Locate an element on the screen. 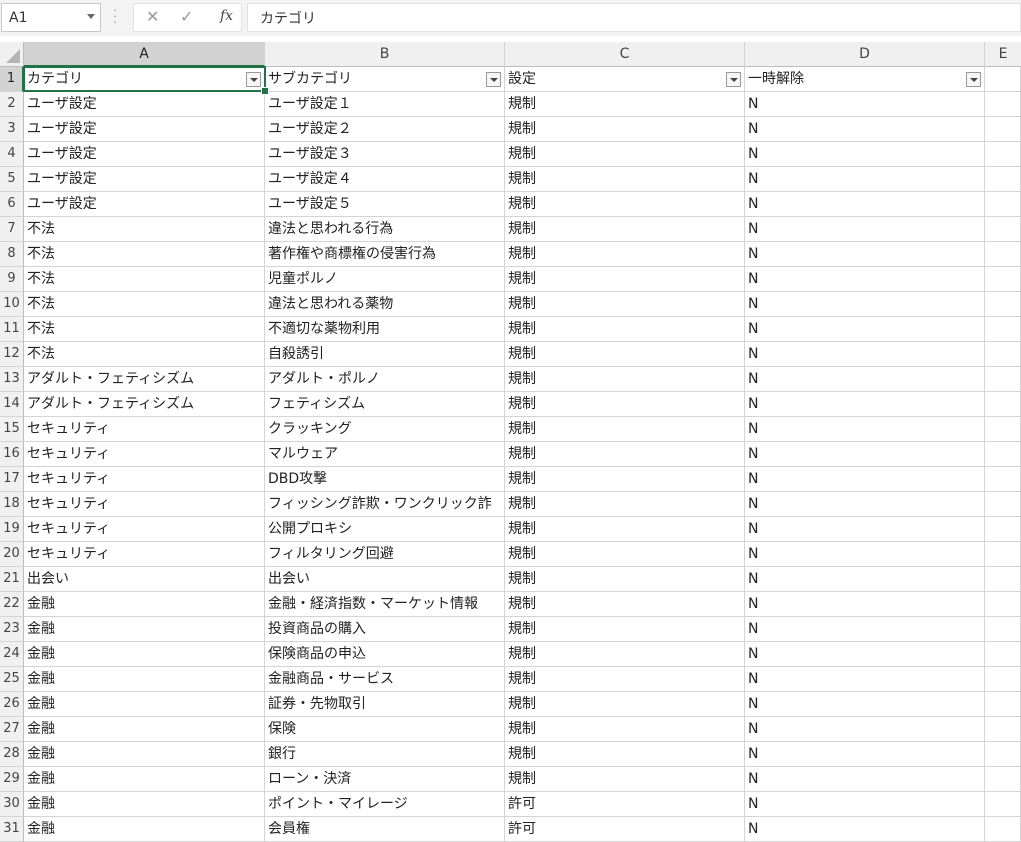 The image size is (1021, 842). select-all-button is located at coordinates (12, 54).